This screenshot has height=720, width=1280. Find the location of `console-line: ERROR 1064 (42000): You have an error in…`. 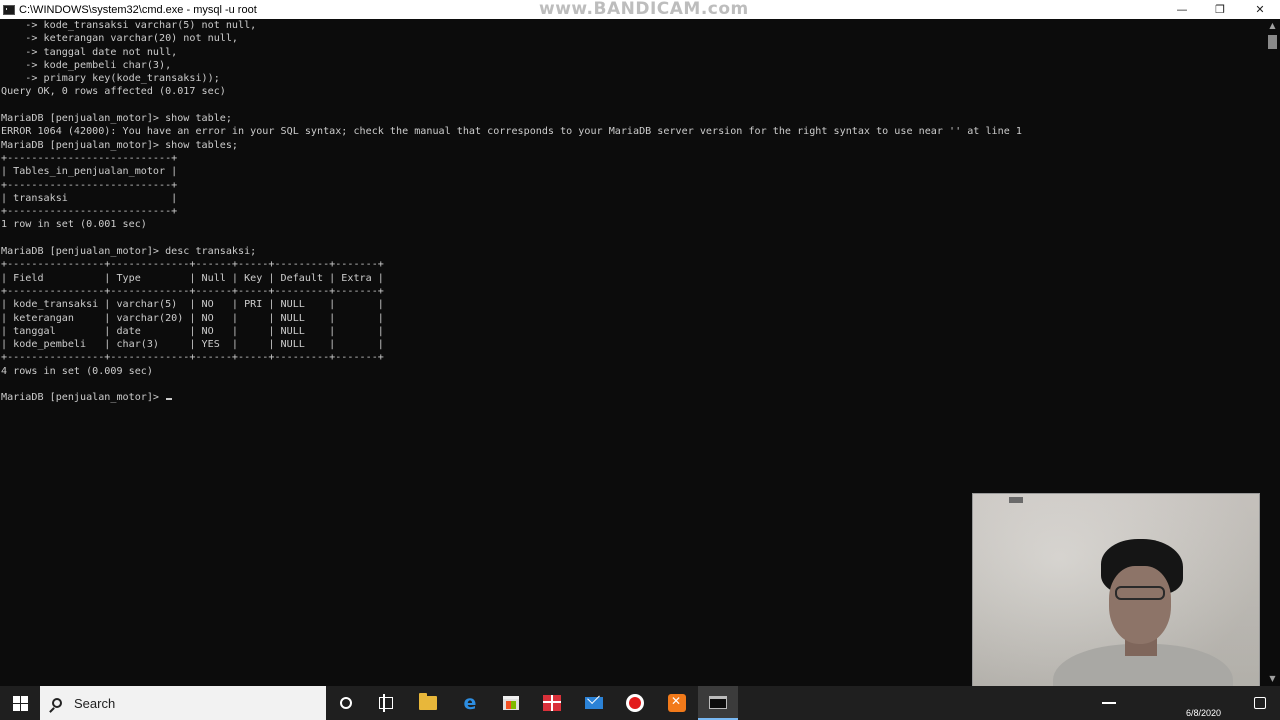

console-line: ERROR 1064 (42000): You have an error in… is located at coordinates (511, 132).